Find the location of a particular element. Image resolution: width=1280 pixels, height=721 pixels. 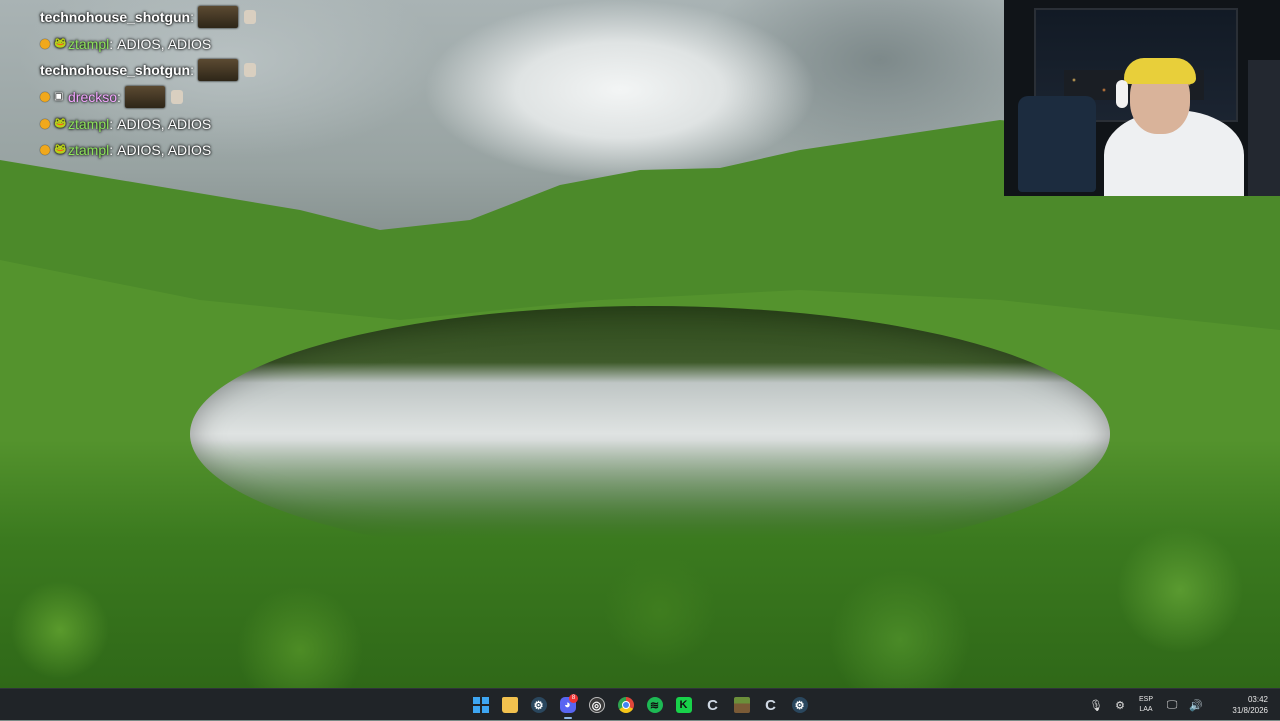

taskbar-obs: ◎ is located at coordinates (596, 705).